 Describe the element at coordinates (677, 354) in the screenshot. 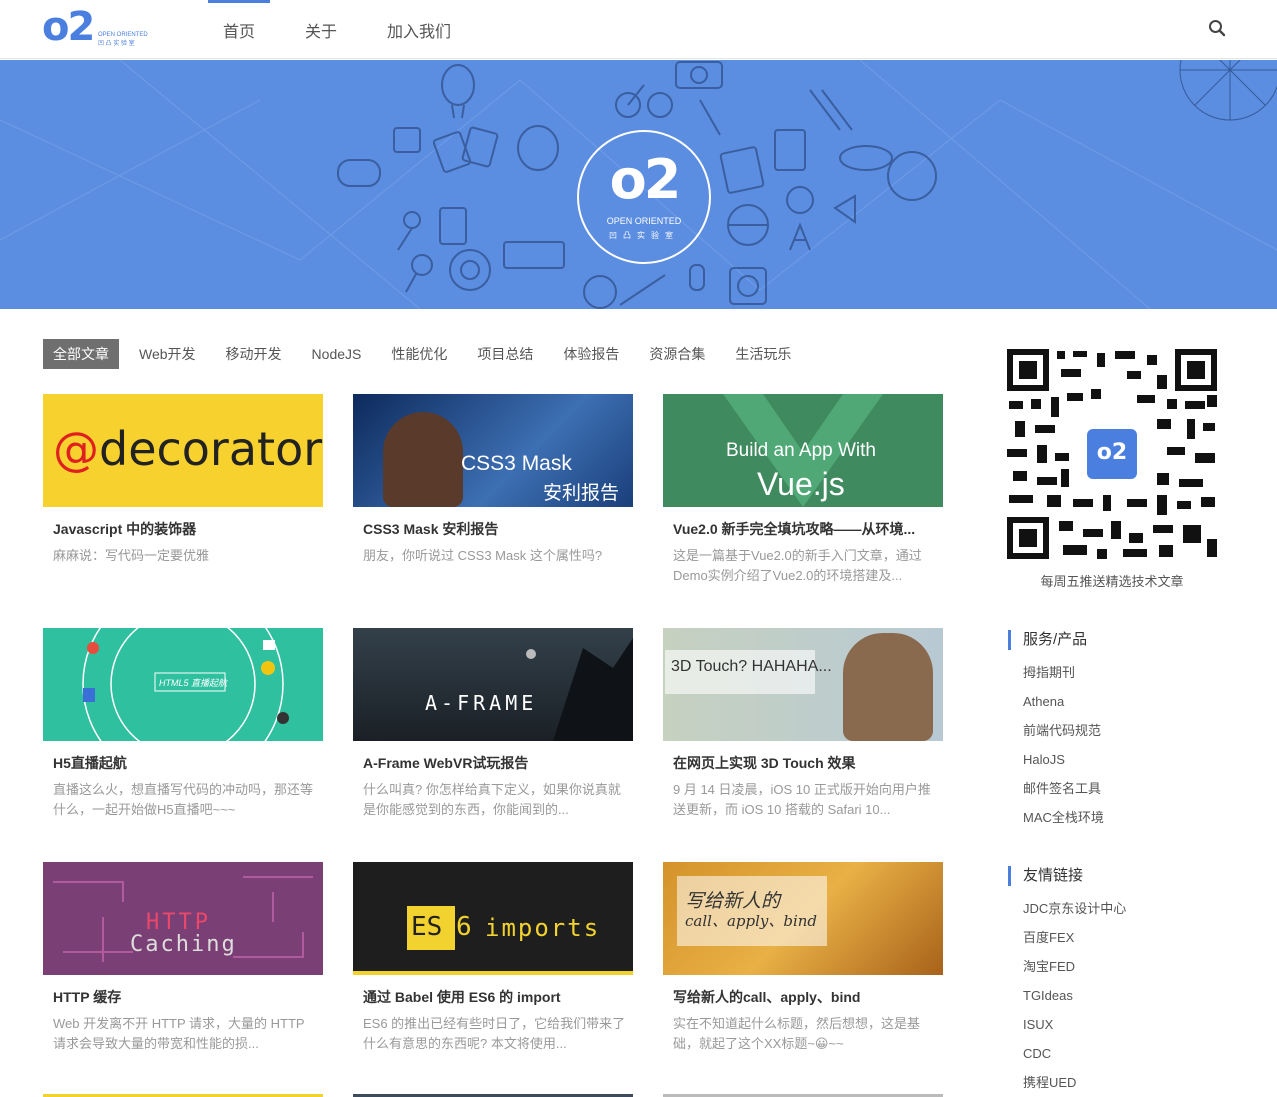

I see `tab-resources: 资源合集` at that location.